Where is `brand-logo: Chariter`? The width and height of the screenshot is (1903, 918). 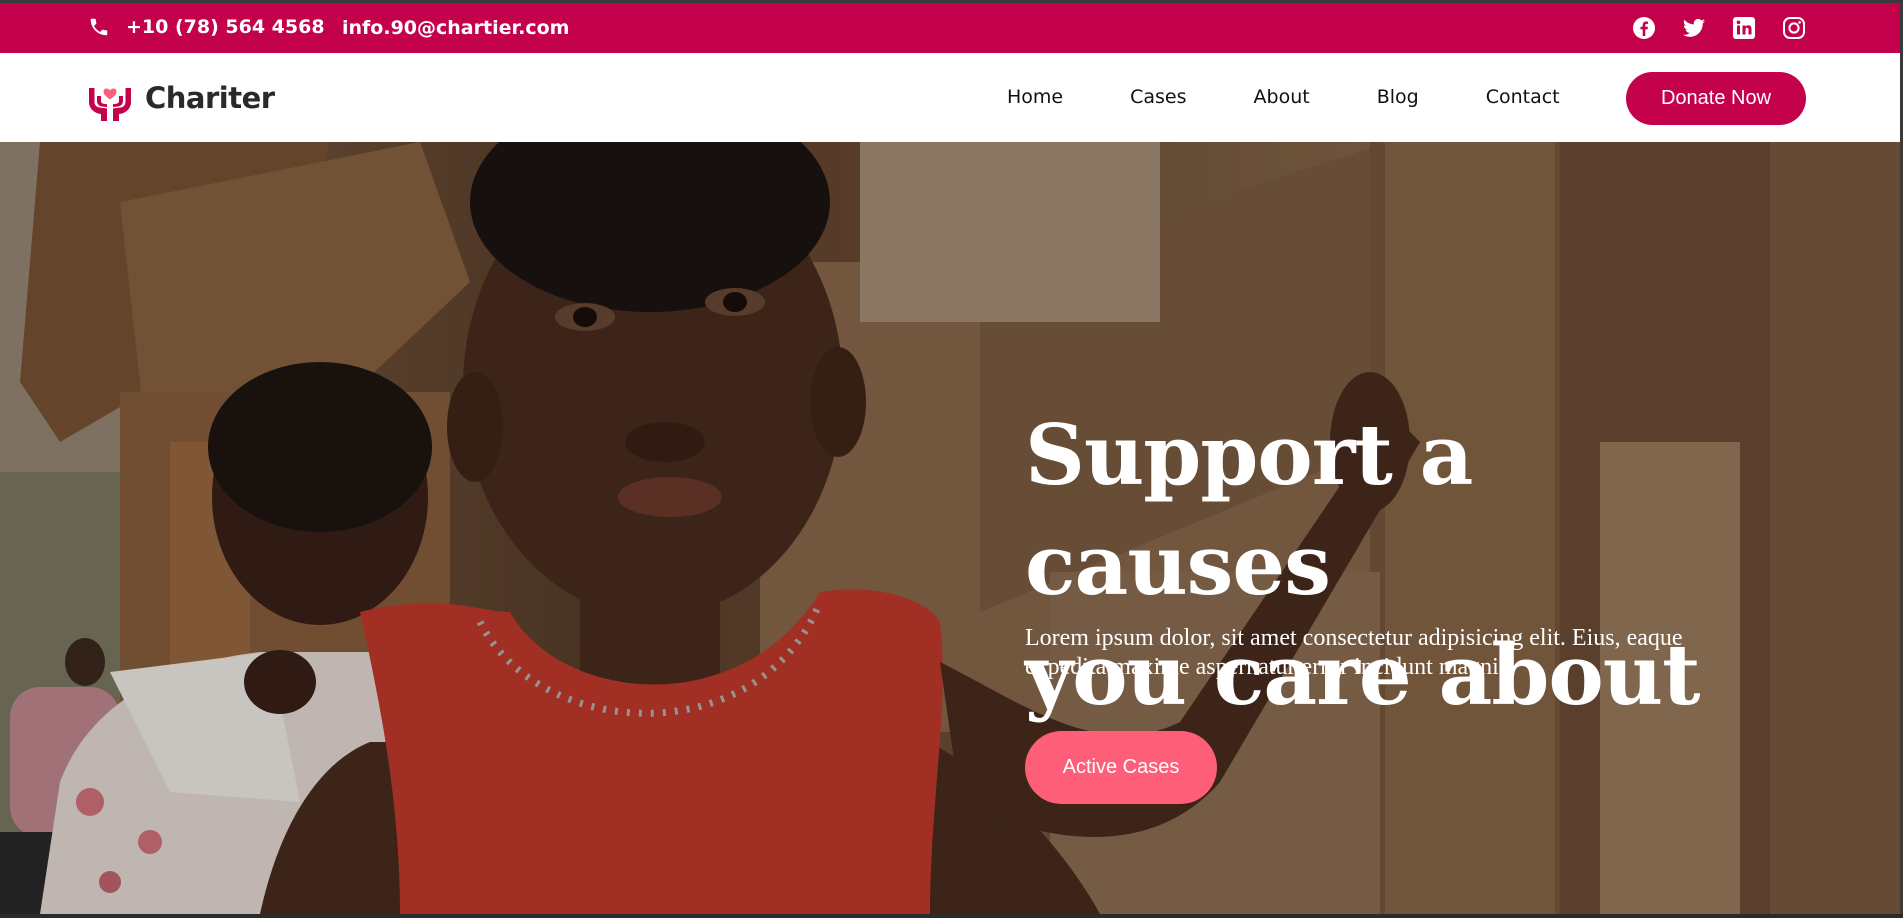
brand-logo: Chariter is located at coordinates (180, 98).